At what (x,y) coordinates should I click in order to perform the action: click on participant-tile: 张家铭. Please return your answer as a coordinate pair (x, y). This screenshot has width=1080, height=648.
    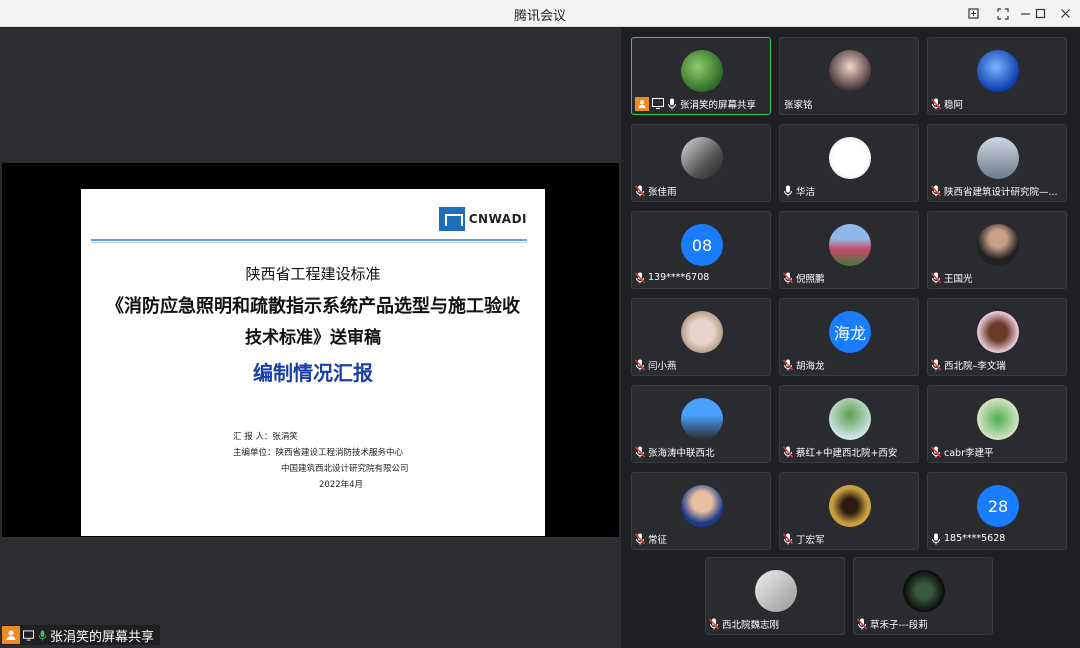
    Looking at the image, I should click on (849, 76).